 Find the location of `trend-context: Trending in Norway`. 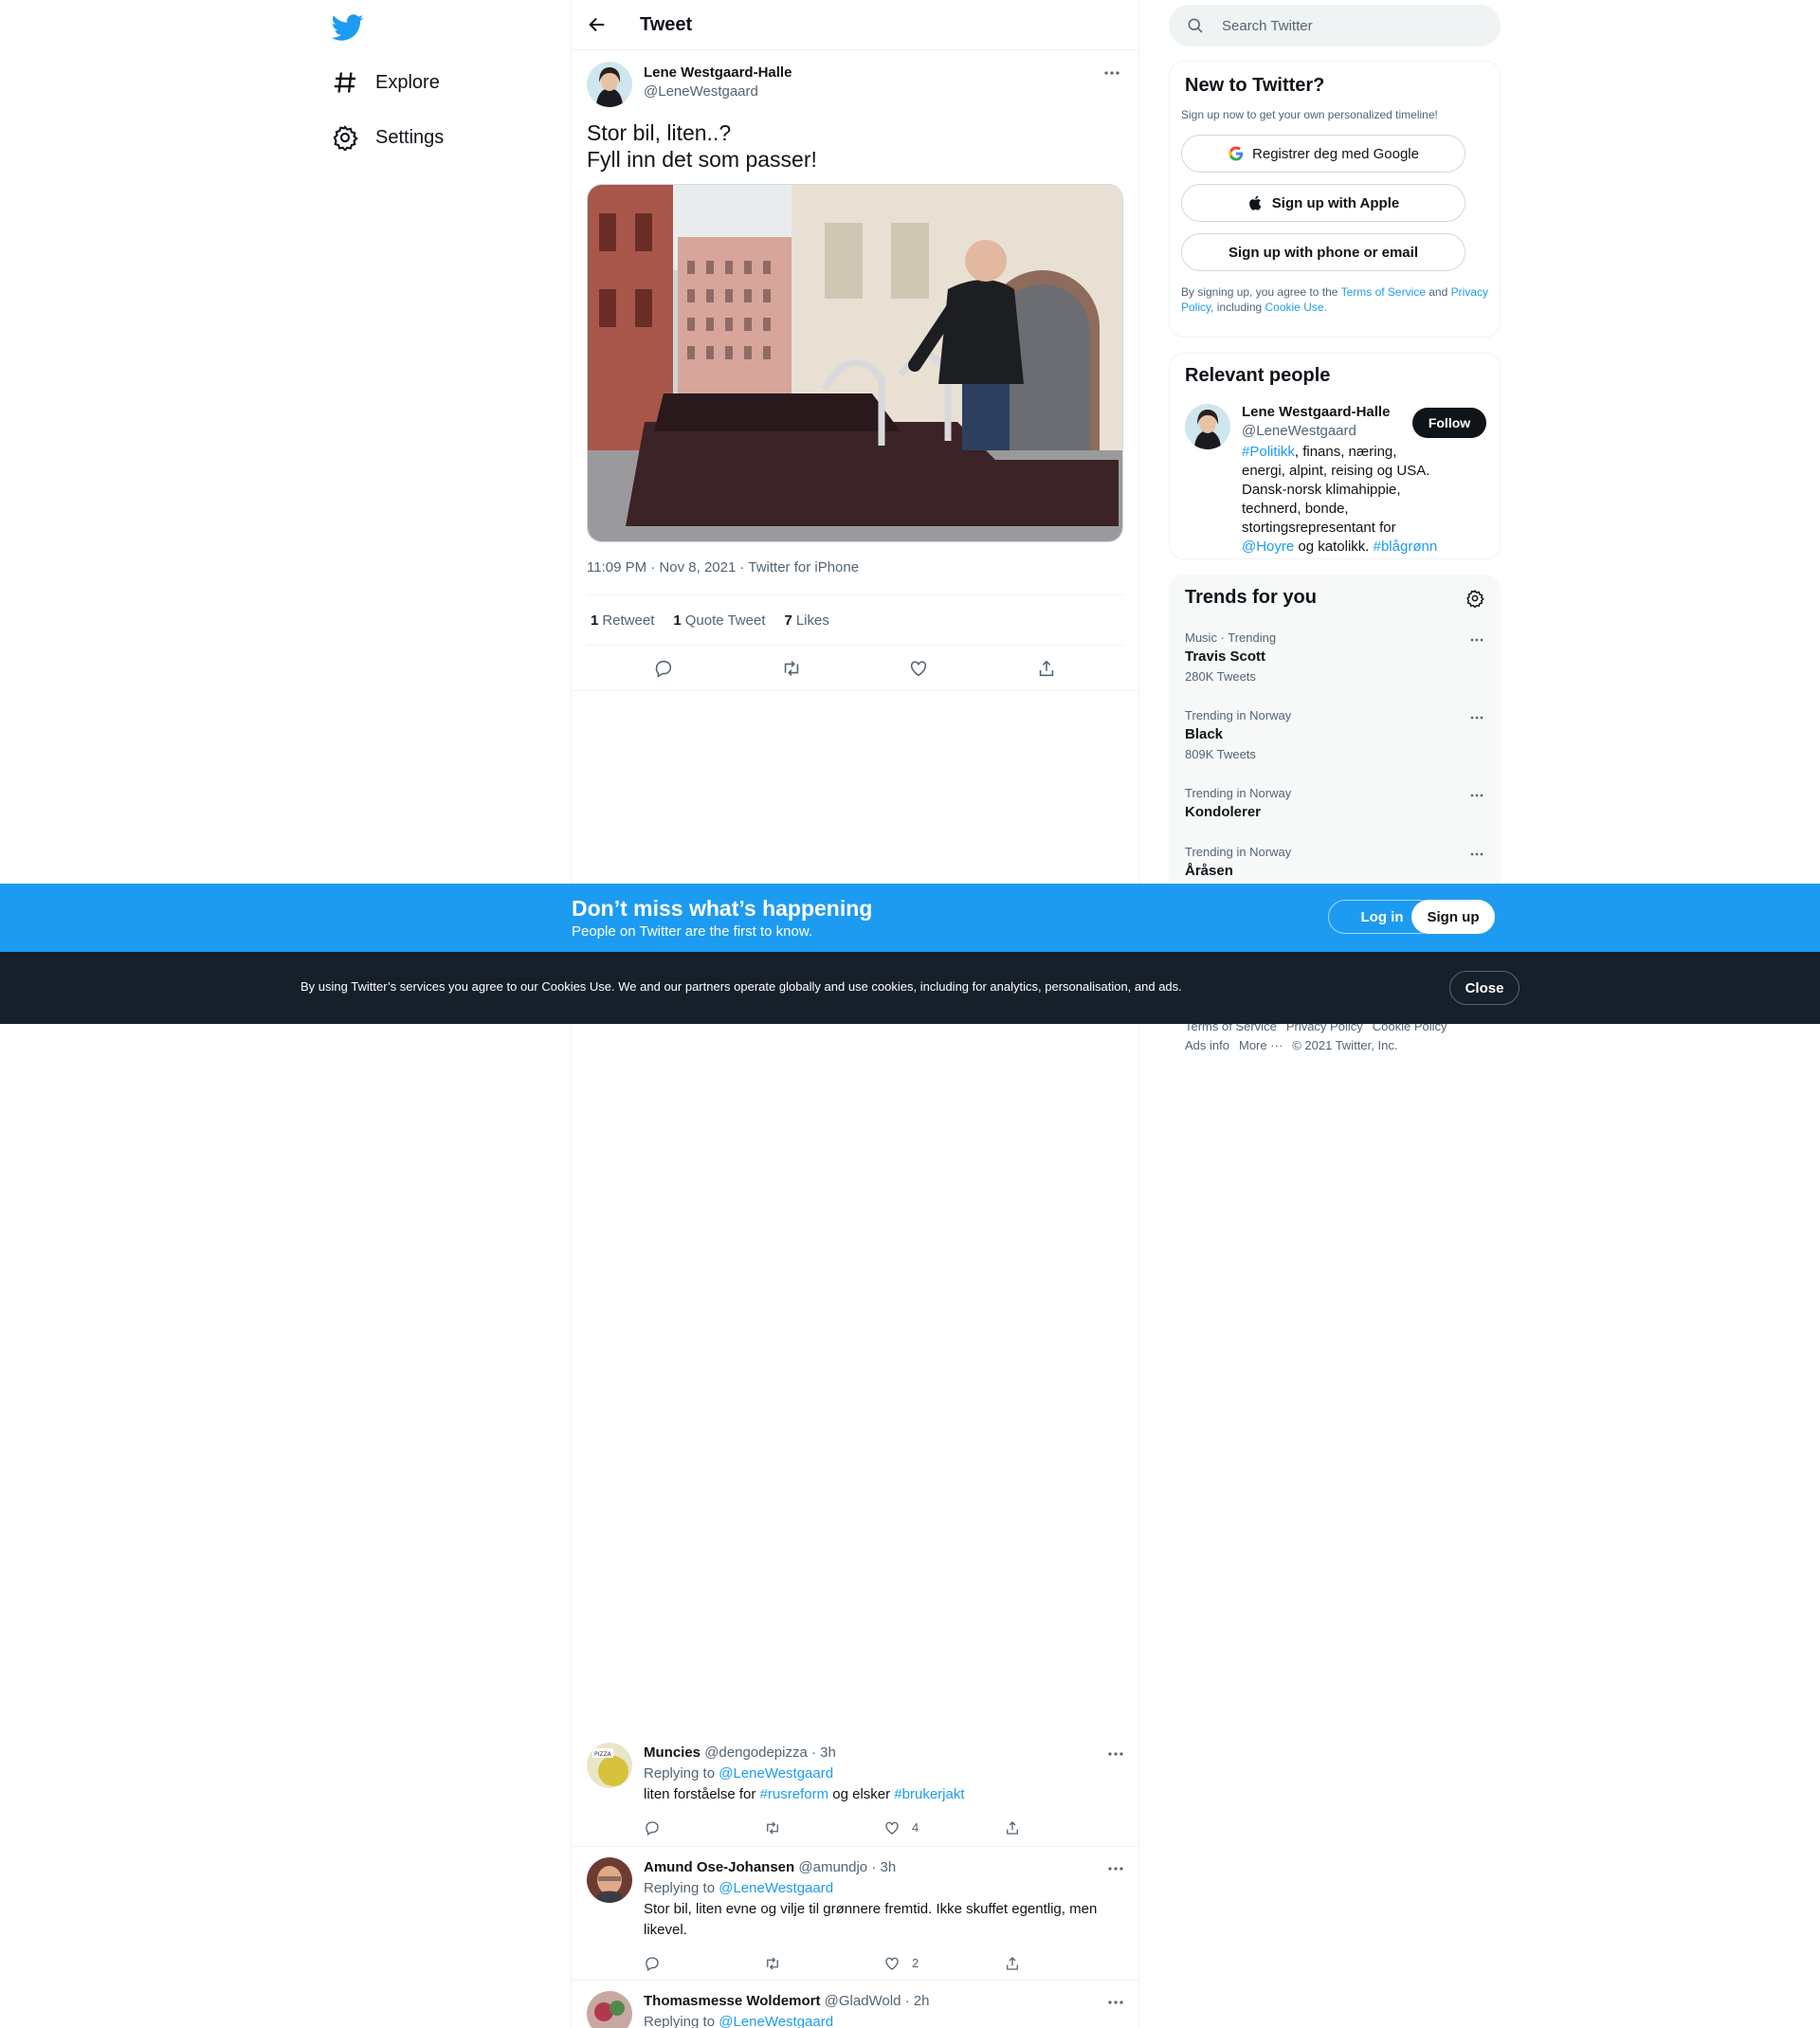

trend-context: Trending in Norway is located at coordinates (1238, 715).